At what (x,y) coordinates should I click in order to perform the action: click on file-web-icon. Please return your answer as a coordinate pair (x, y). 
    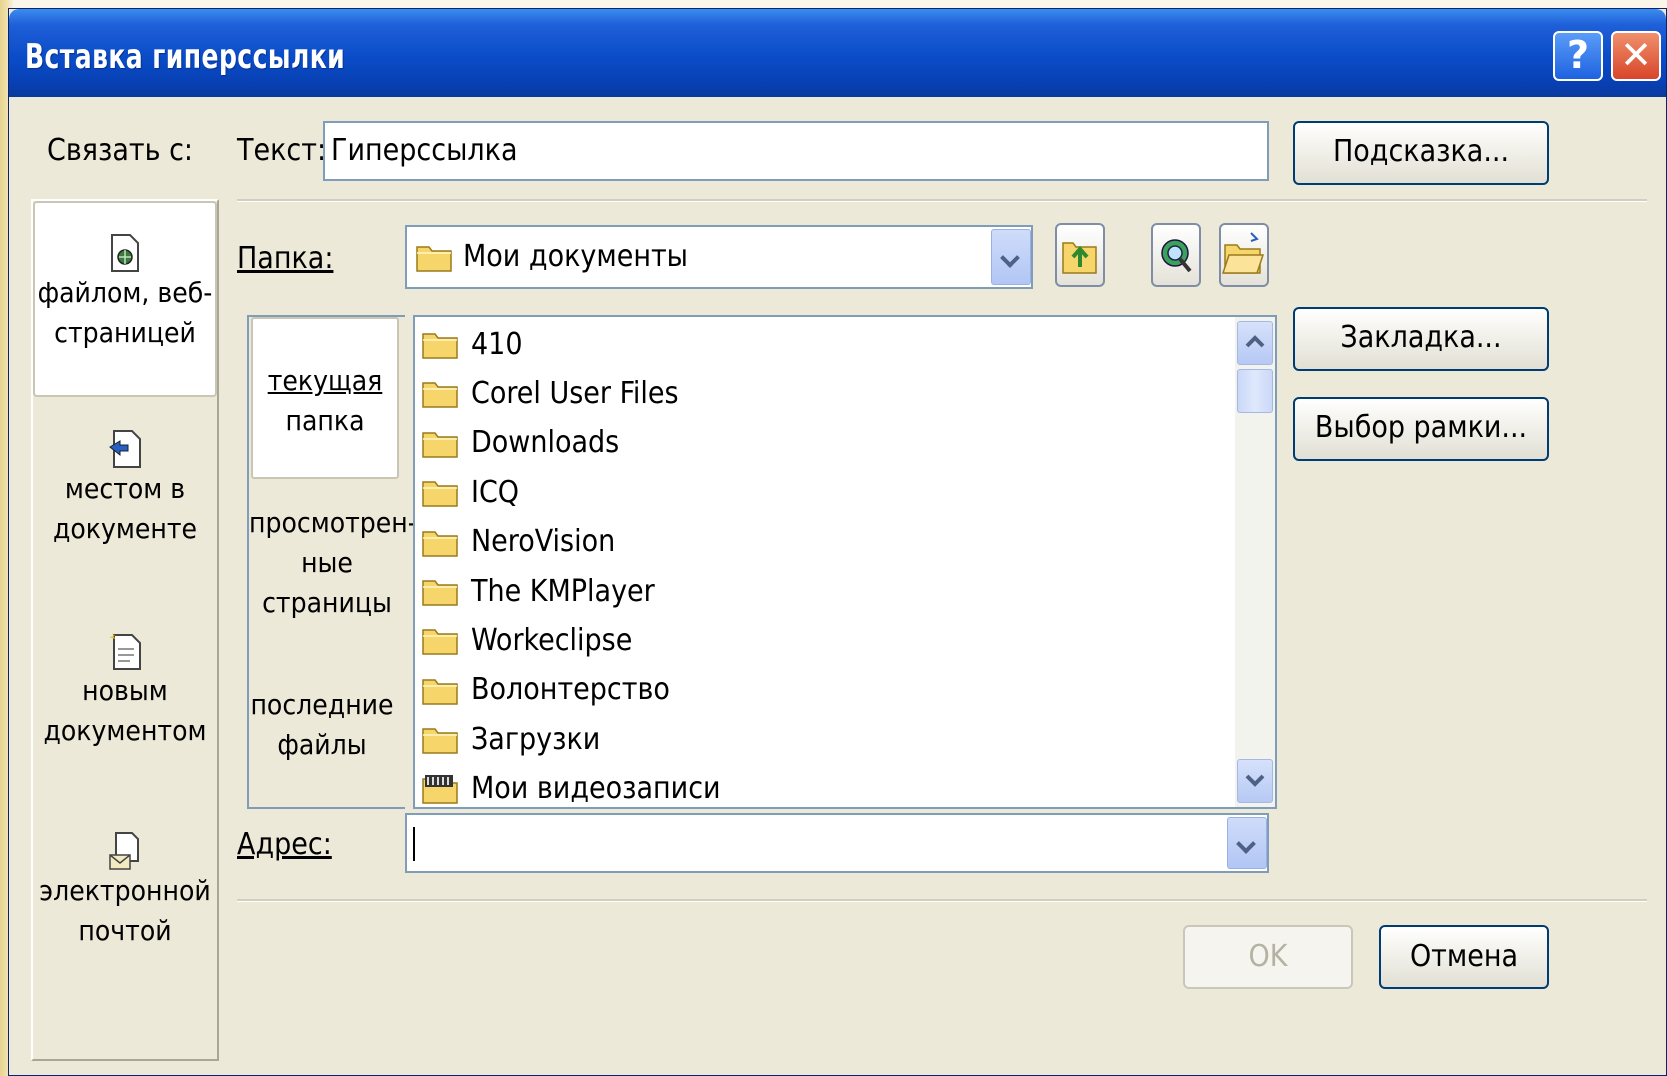
    Looking at the image, I should click on (125, 253).